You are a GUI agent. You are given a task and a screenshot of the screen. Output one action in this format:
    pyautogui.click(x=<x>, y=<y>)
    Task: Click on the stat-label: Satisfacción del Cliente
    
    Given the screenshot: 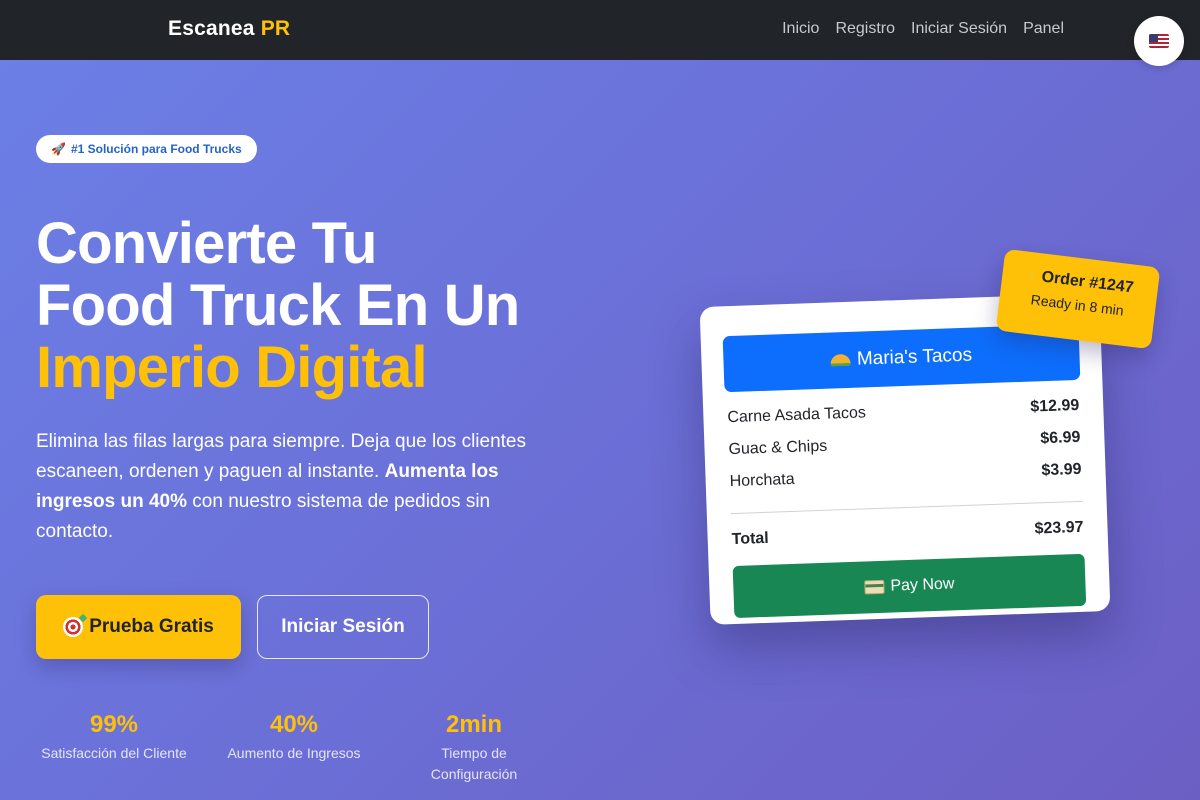 What is the action you would take?
    pyautogui.click(x=114, y=753)
    